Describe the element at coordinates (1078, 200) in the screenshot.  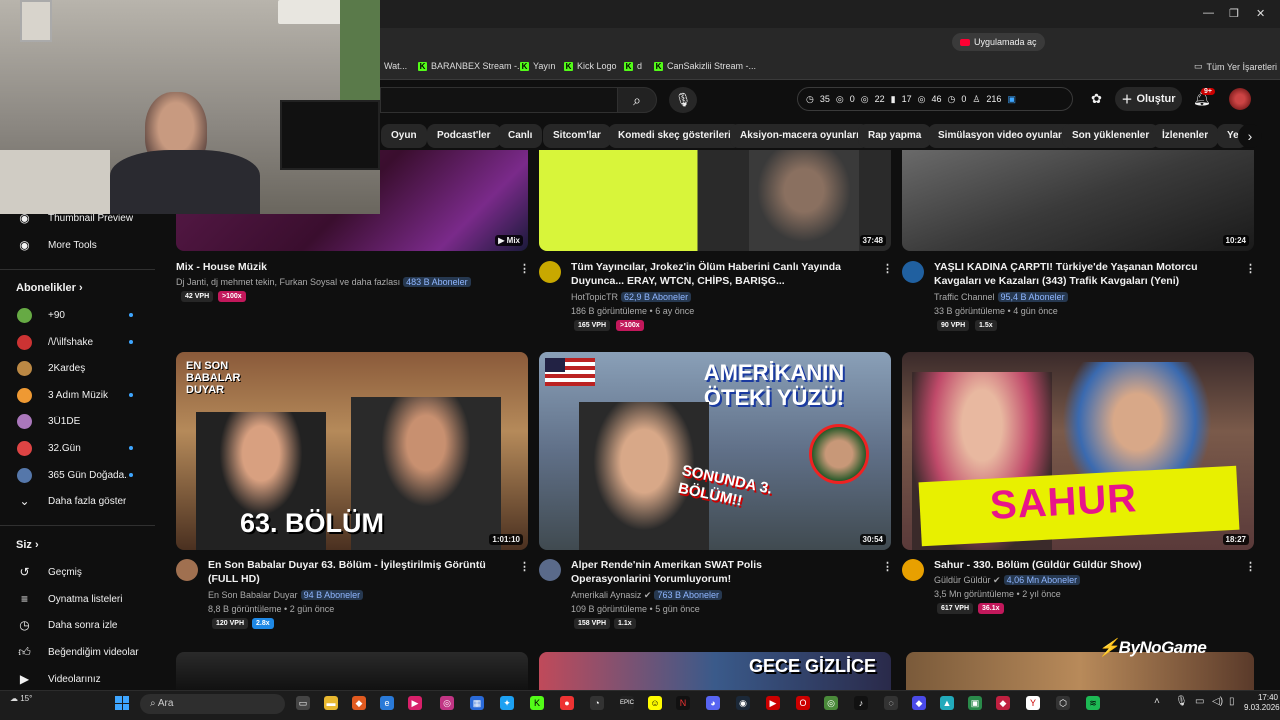
I see `video-thumbnail: 10:24` at that location.